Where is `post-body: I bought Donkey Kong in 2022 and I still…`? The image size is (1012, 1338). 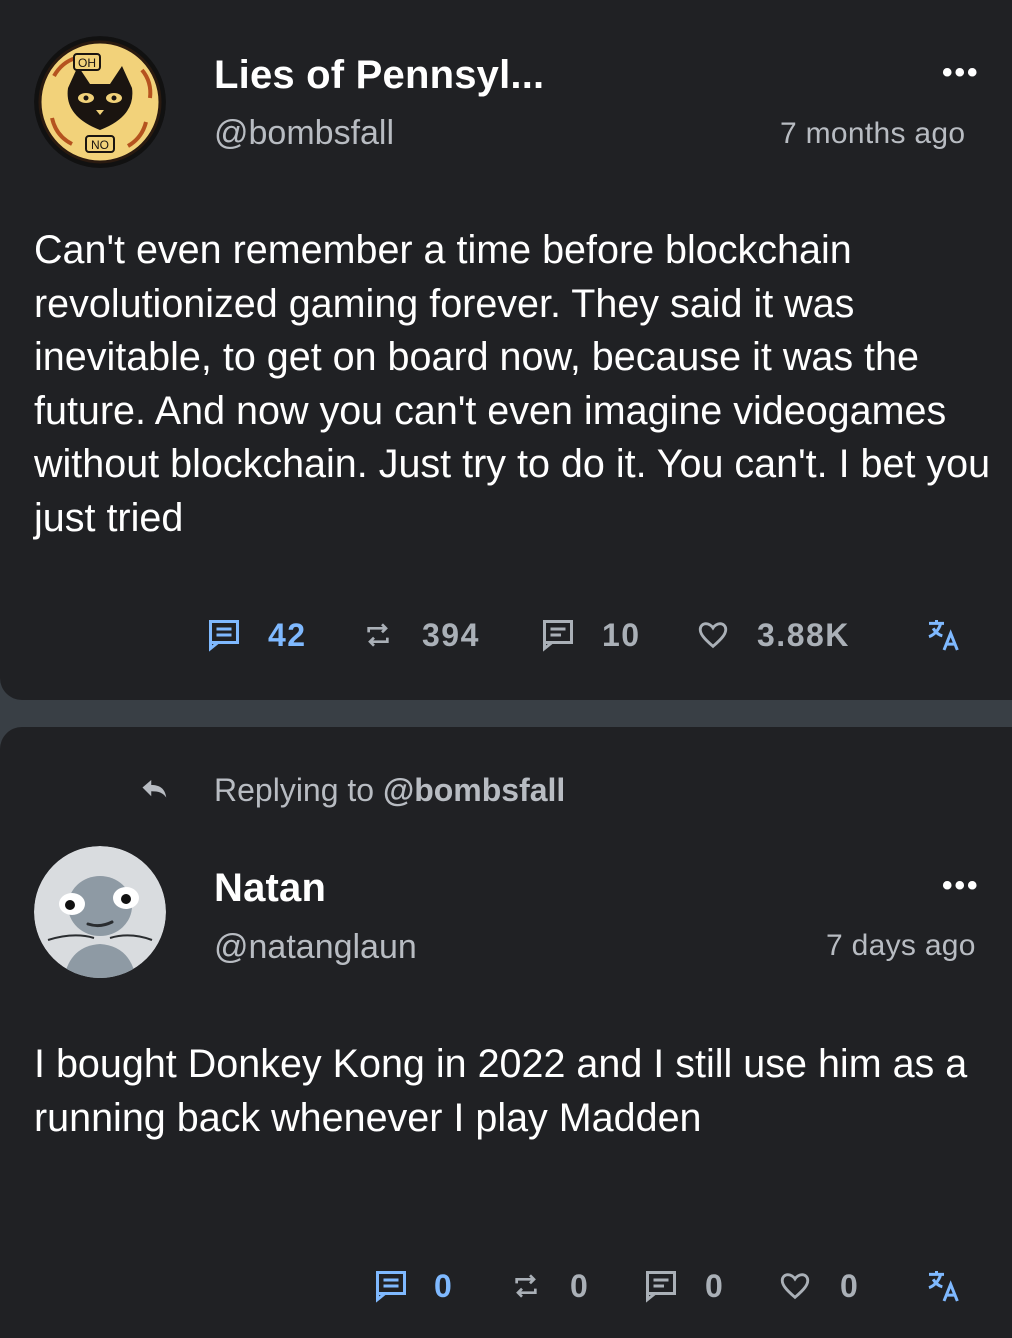
post-body: I bought Donkey Kong in 2022 and I still… is located at coordinates (512, 1091).